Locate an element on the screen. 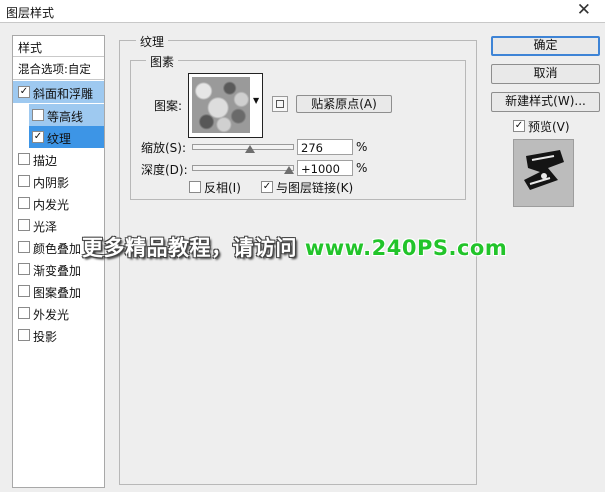 The height and width of the screenshot is (492, 605). scale-slider-thumb is located at coordinates (250, 149).